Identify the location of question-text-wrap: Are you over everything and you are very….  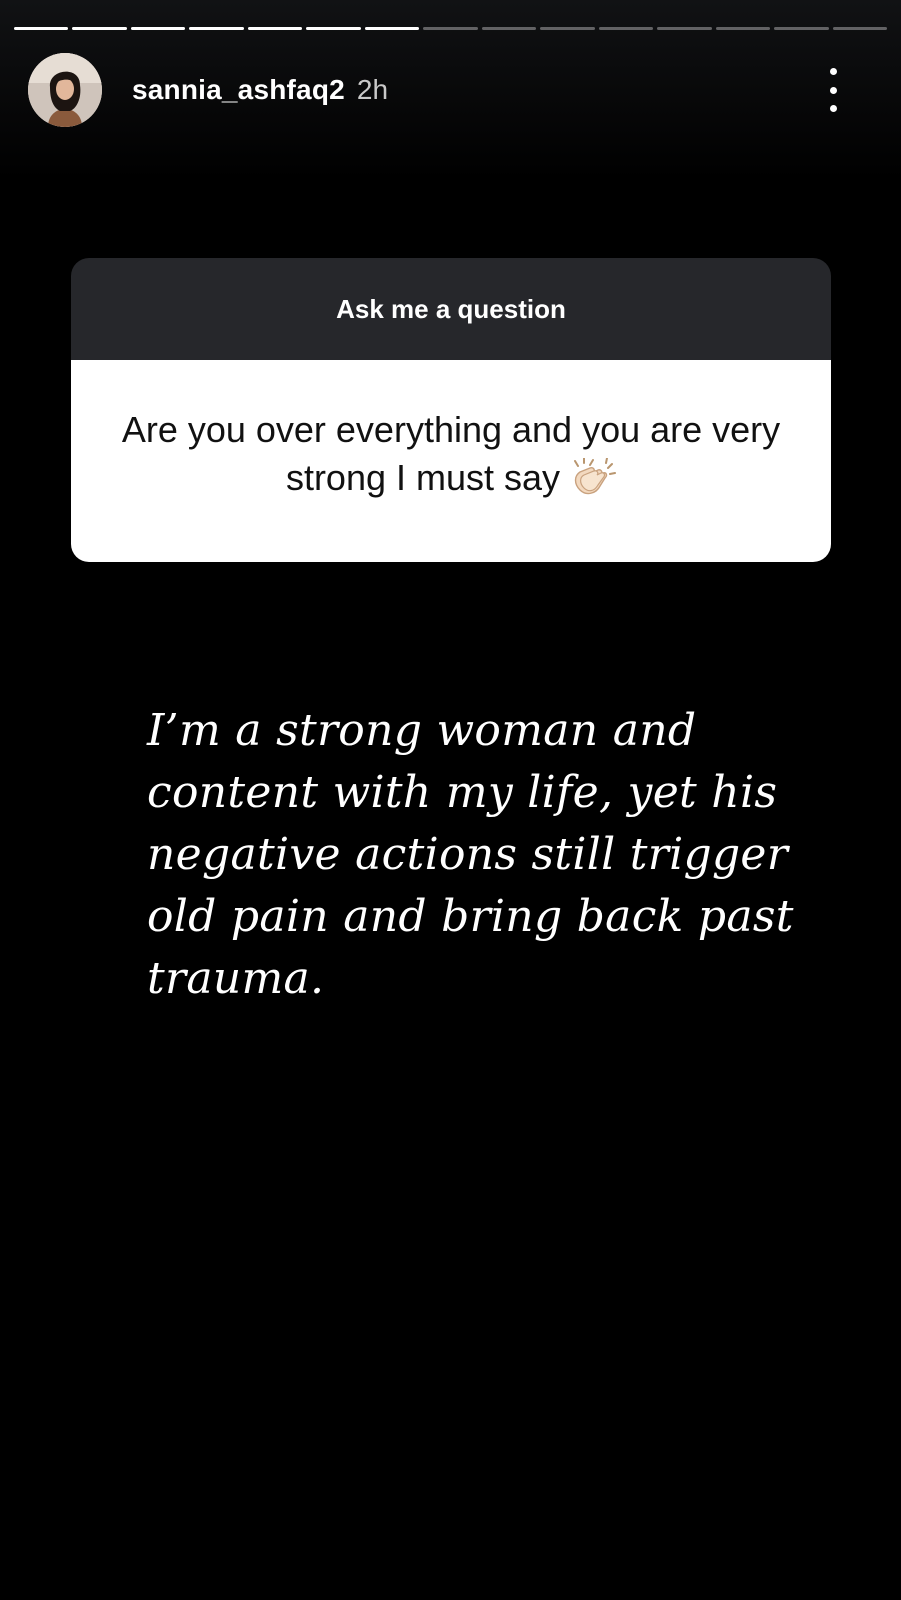
(451, 458).